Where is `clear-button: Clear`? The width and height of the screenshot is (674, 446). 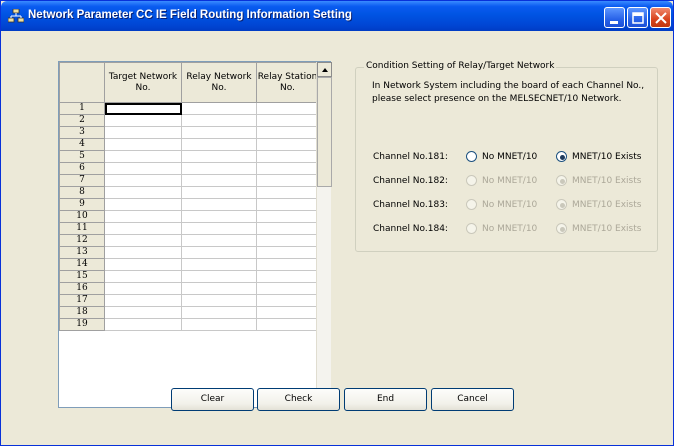 clear-button: Clear is located at coordinates (212, 399).